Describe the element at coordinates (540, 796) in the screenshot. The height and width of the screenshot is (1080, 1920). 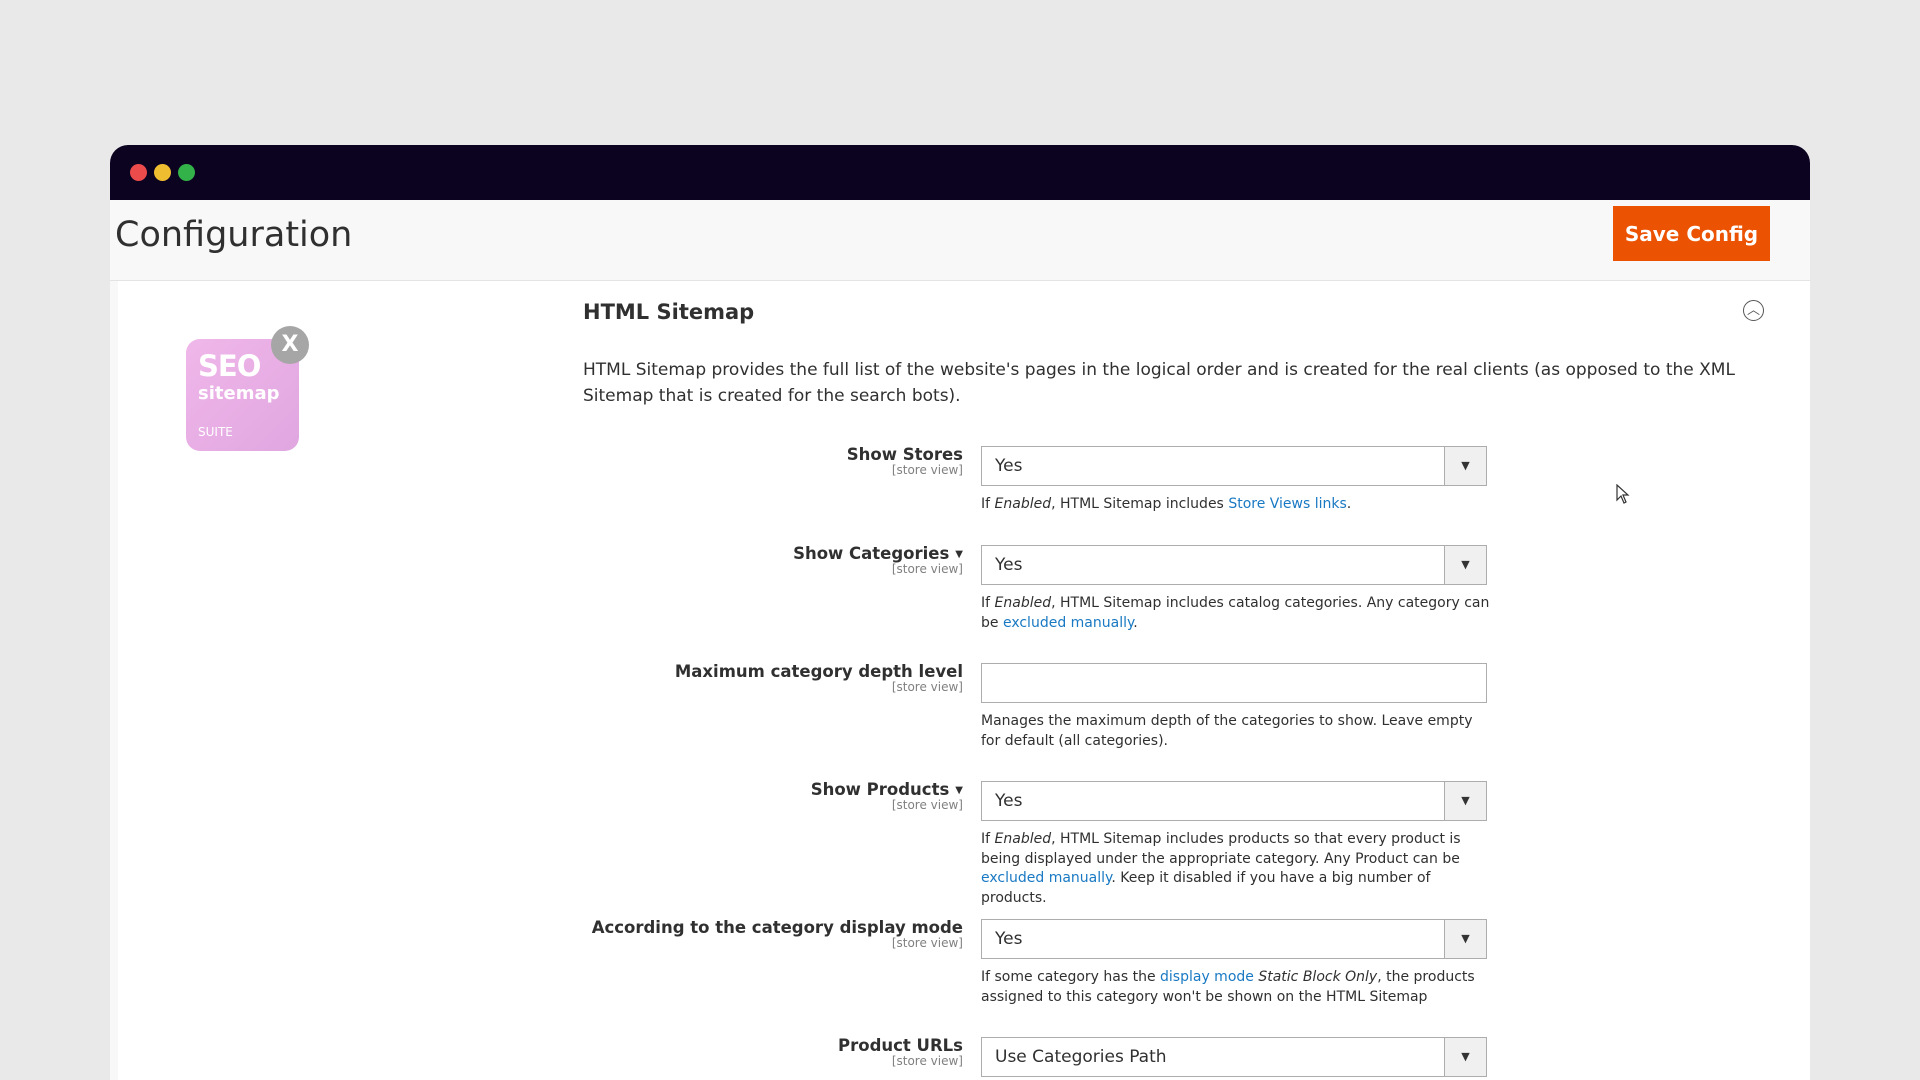
I see `field-label-show-products: Show Products ▼ [store view]` at that location.